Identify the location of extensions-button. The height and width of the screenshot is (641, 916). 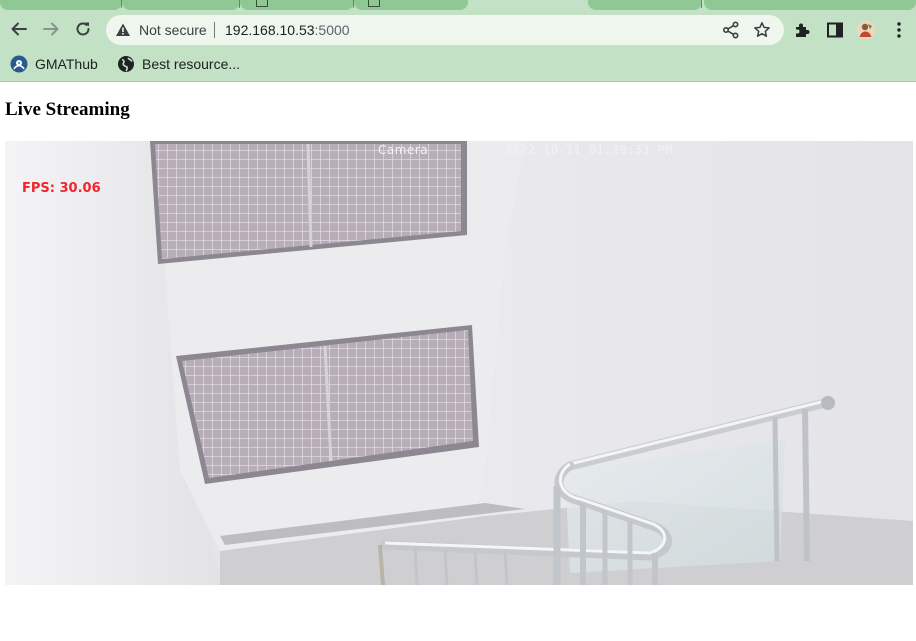
(802, 30).